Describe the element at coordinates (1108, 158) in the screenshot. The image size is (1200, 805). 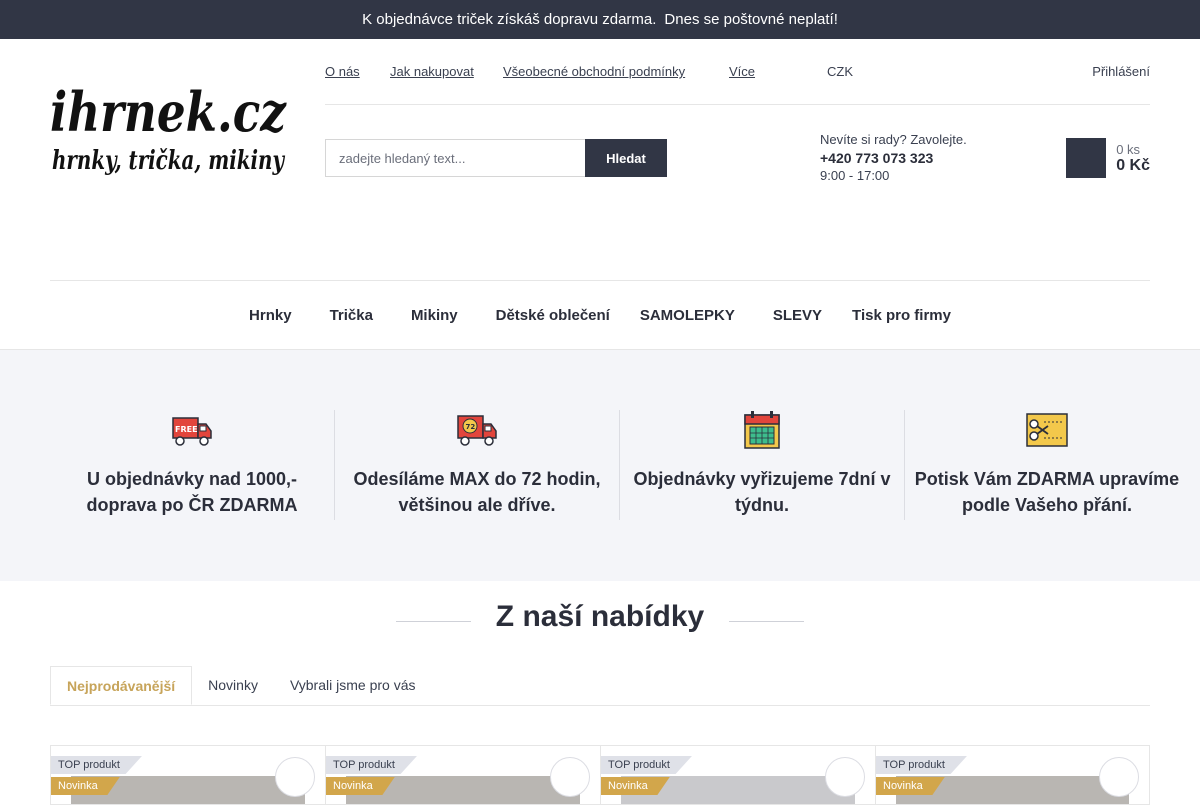
I see `cart: 0 ks 0 Kč` at that location.